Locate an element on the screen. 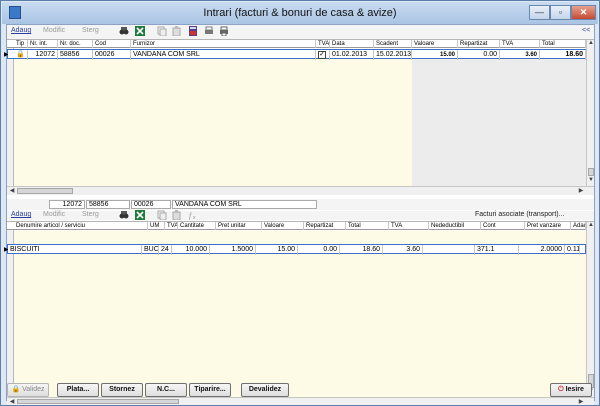 The width and height of the screenshot is (600, 406). add-button: Adaug is located at coordinates (21, 30).